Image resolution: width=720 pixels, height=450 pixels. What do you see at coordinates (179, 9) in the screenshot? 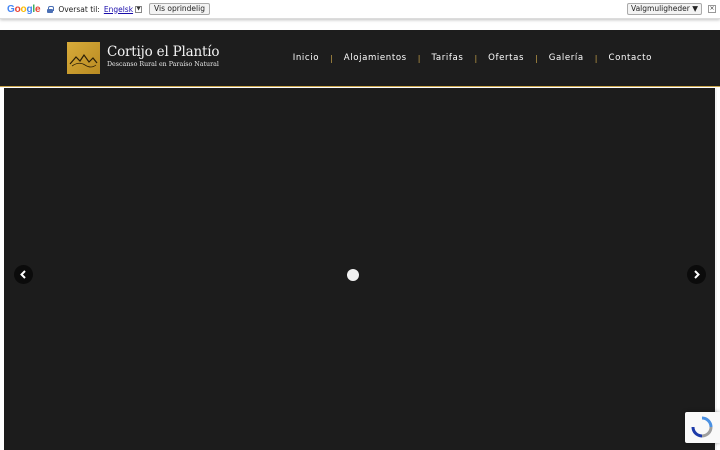
I see `show-original-button: Vis oprindelig` at bounding box center [179, 9].